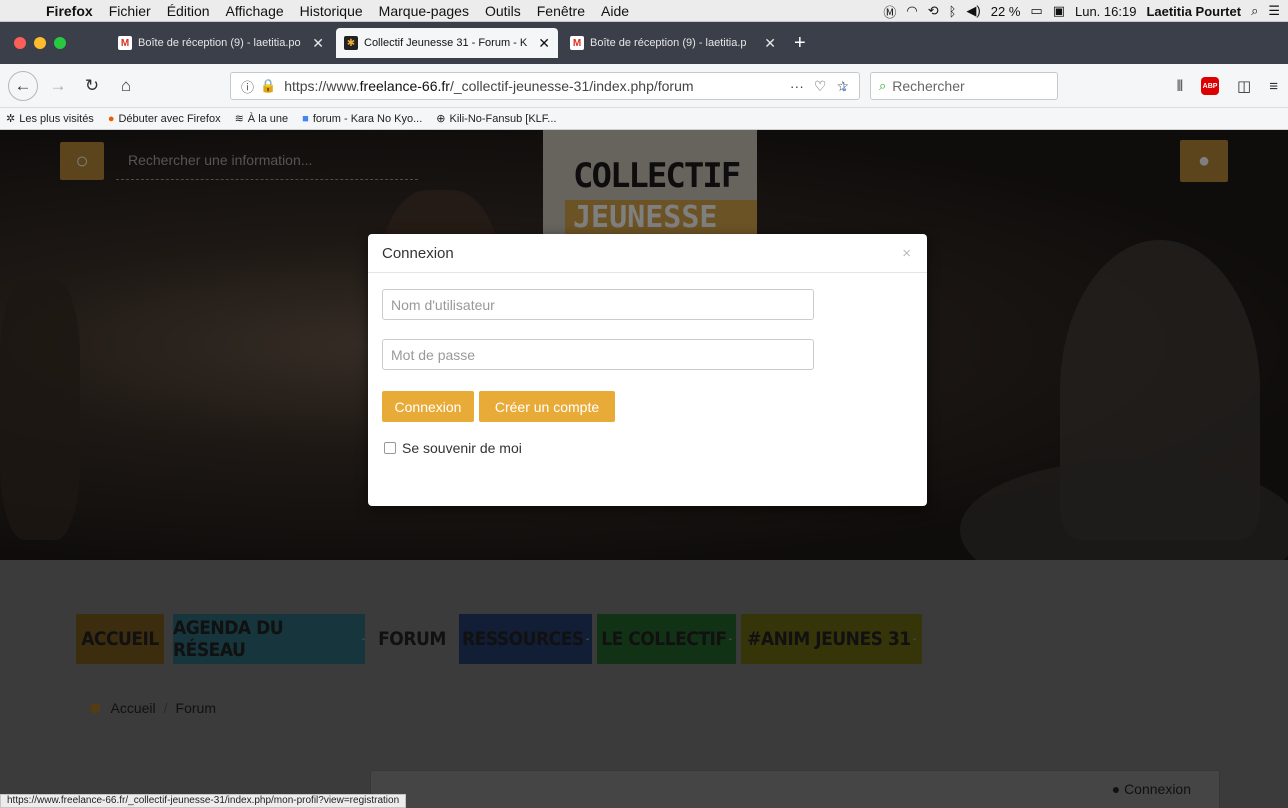  I want to click on create-account-label: Créer un compte, so click(547, 406).